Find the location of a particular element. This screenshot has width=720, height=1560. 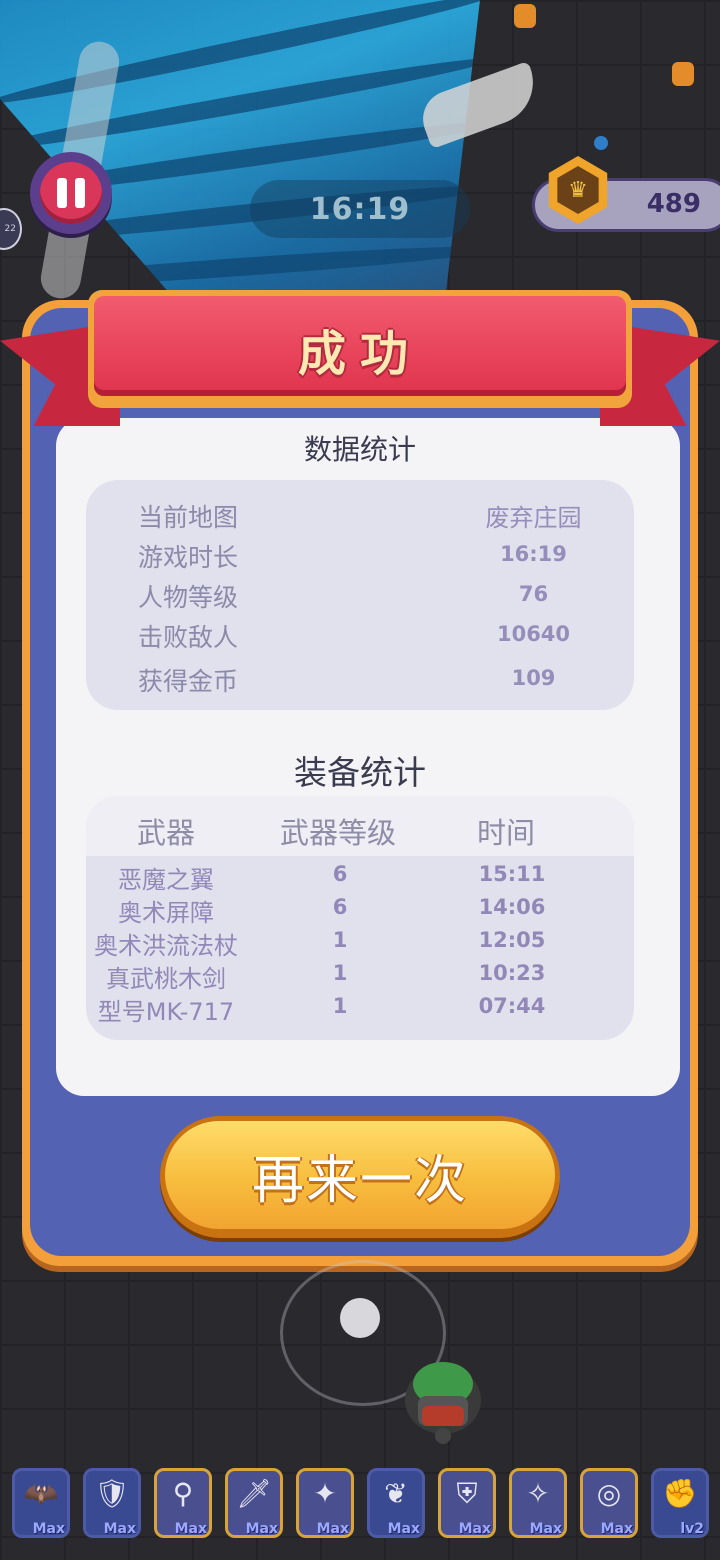

player-character is located at coordinates (443, 1403).